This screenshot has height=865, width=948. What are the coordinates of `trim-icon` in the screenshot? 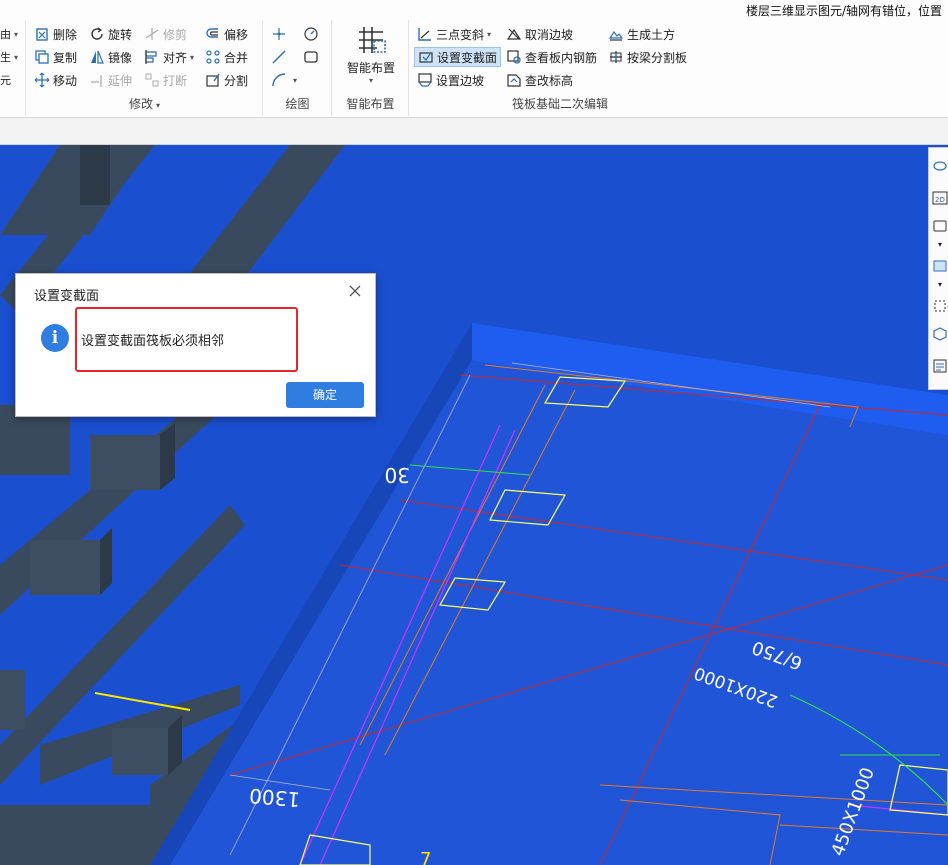 It's located at (152, 34).